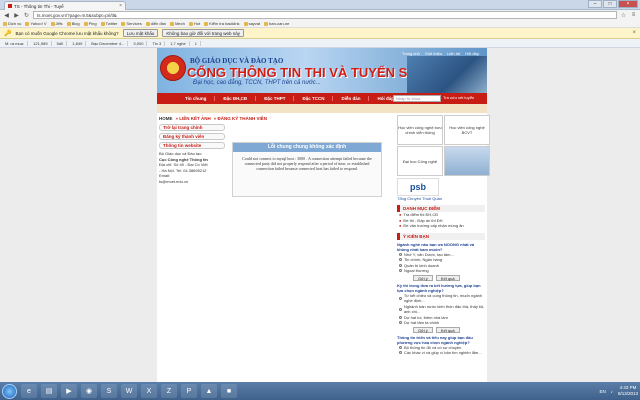  What do you see at coordinates (240, 118) in the screenshot?
I see `breadcrumb-item: » ĐĂNG KÝ THÀNH VIÊN` at bounding box center [240, 118].